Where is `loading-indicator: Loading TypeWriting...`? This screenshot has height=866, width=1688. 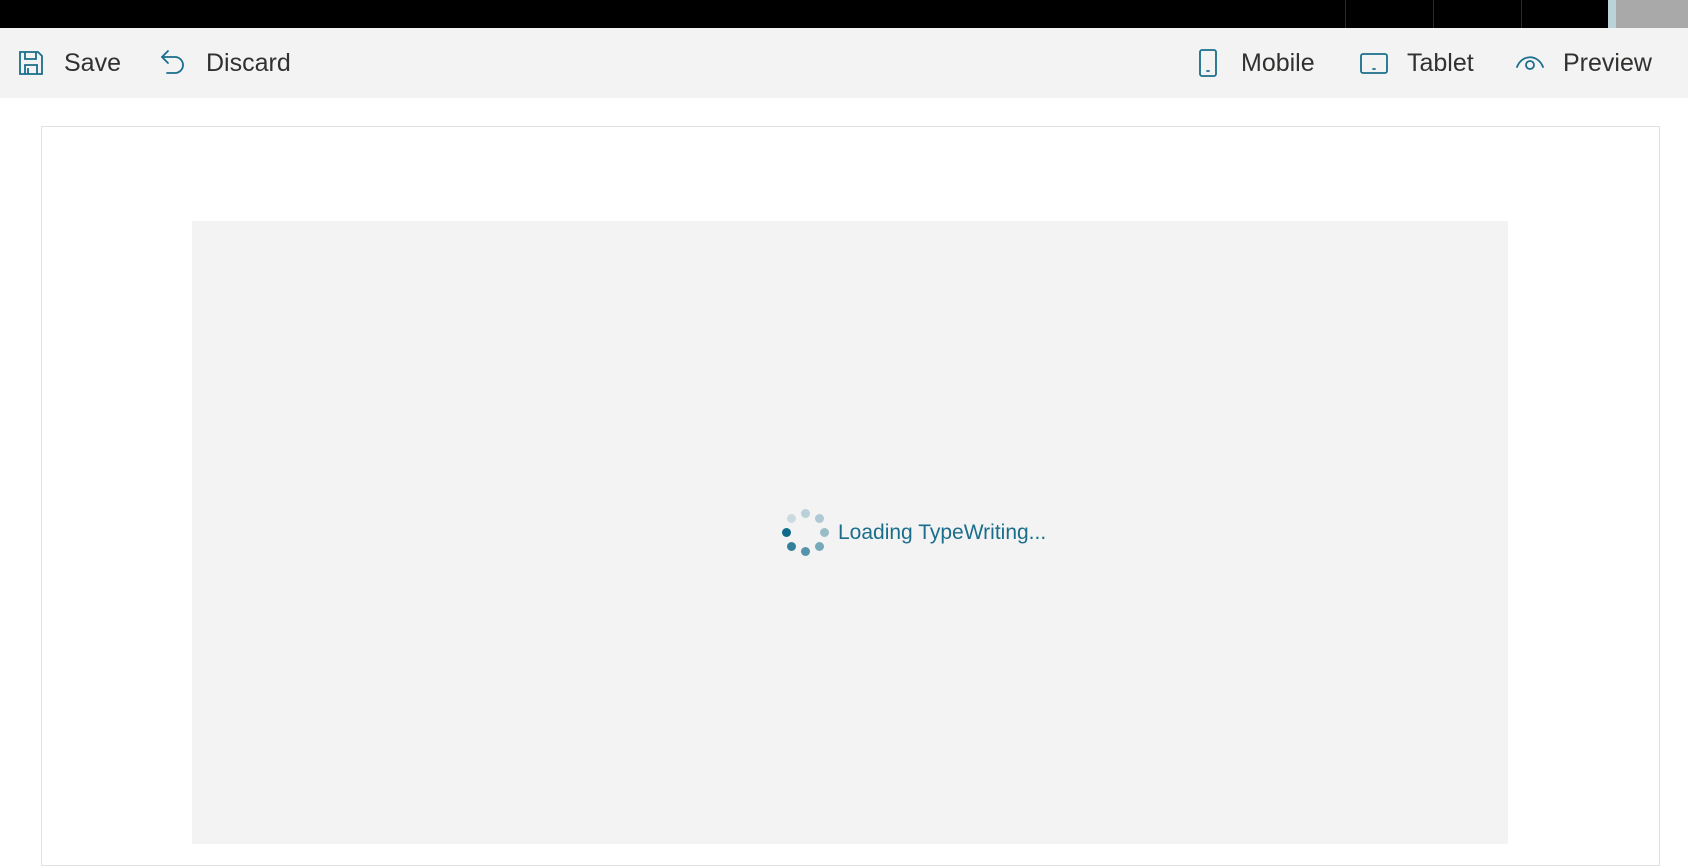
loading-indicator: Loading TypeWriting... is located at coordinates (913, 533).